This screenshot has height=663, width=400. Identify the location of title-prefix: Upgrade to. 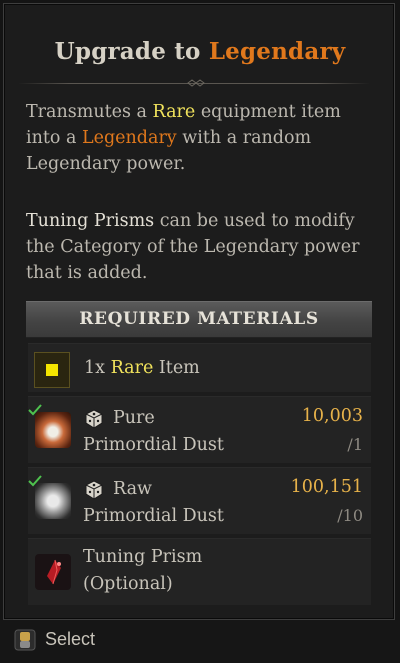
(131, 51).